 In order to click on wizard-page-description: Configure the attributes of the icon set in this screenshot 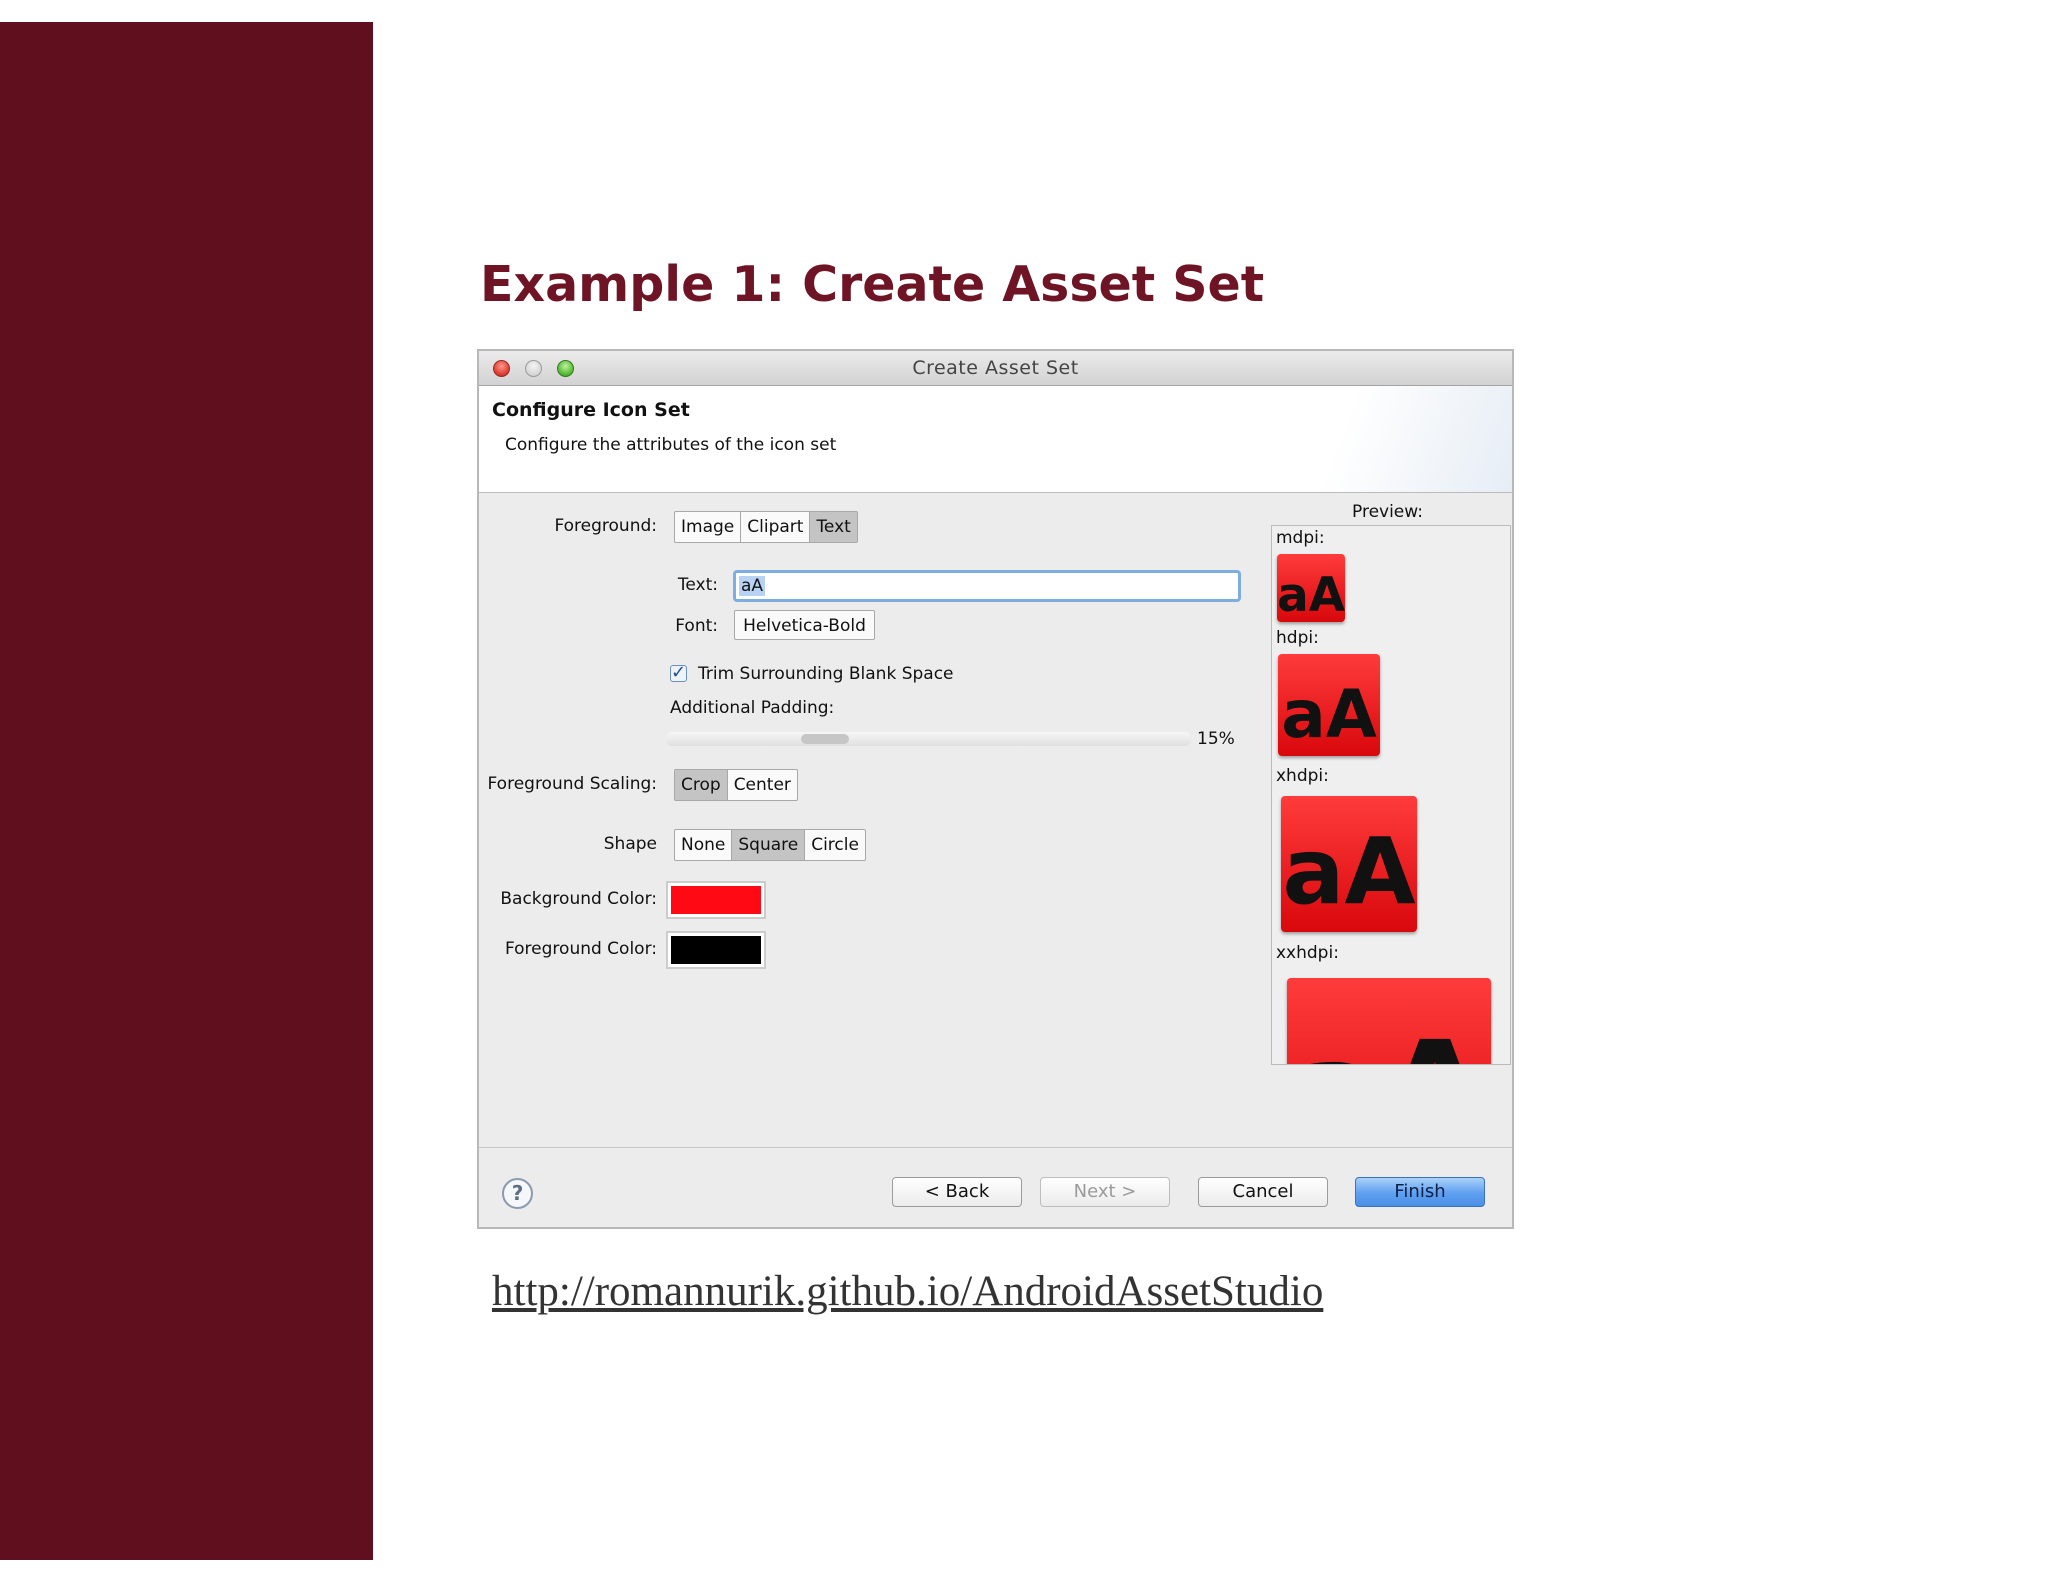, I will do `click(671, 445)`.